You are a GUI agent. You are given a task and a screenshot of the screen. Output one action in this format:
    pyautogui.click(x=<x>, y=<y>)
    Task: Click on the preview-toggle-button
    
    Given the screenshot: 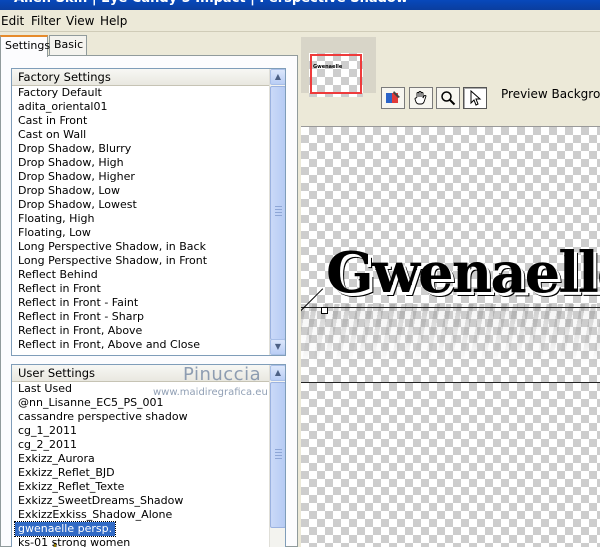 What is the action you would take?
    pyautogui.click(x=393, y=98)
    